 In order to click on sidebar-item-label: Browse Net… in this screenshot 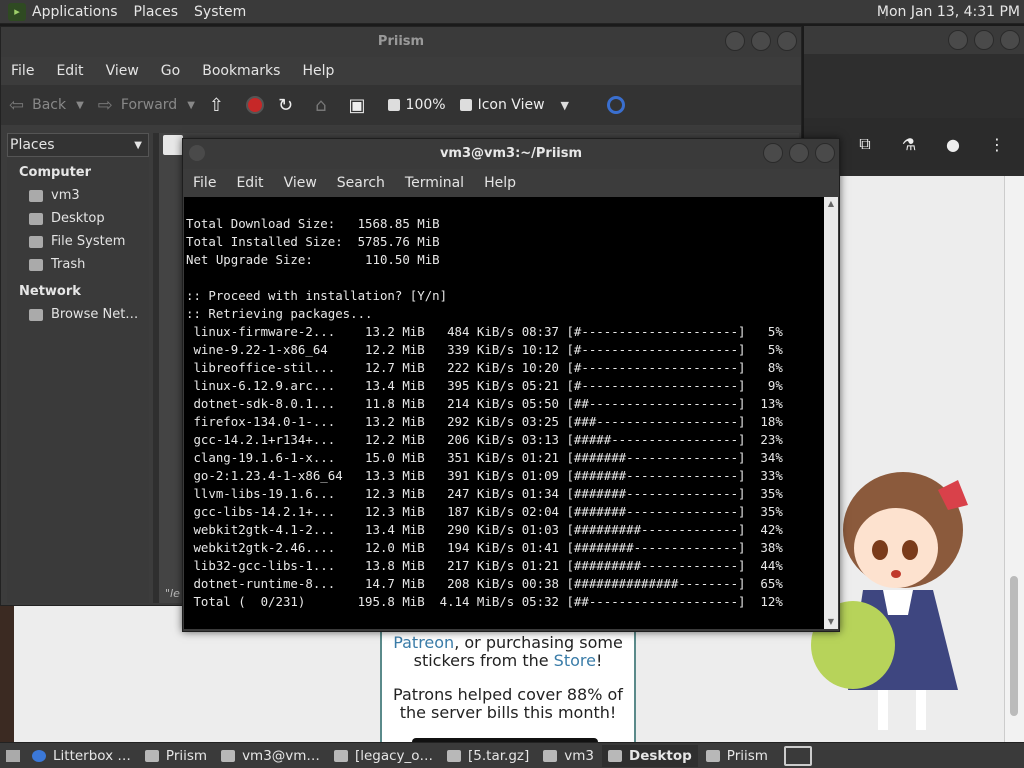, I will do `click(95, 314)`.